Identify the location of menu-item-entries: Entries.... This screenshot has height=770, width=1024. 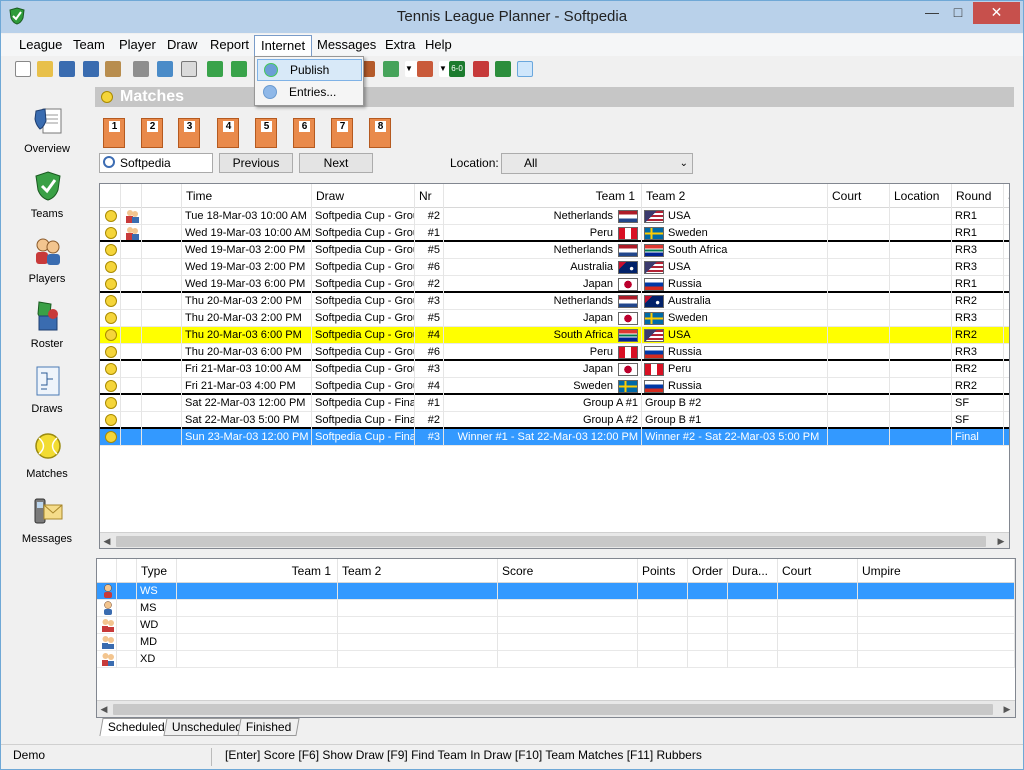
(309, 93).